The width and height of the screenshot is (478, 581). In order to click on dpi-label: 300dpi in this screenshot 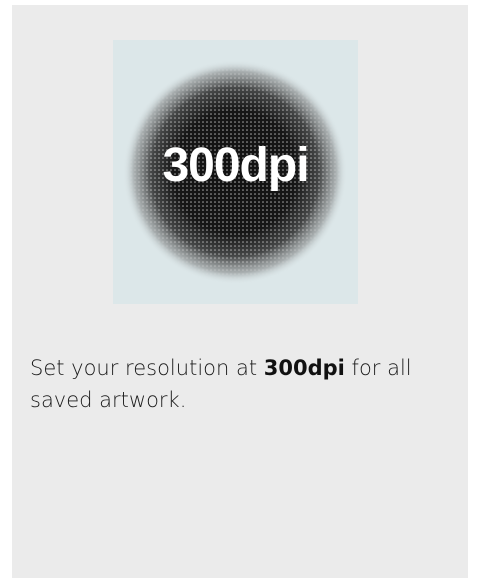, I will do `click(235, 165)`.